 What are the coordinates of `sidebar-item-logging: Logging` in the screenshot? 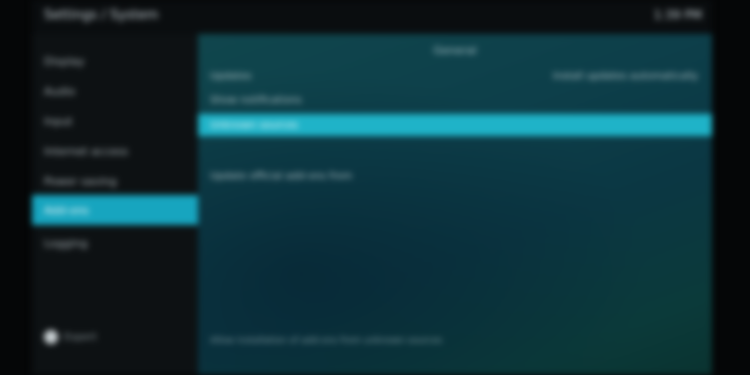 It's located at (115, 243).